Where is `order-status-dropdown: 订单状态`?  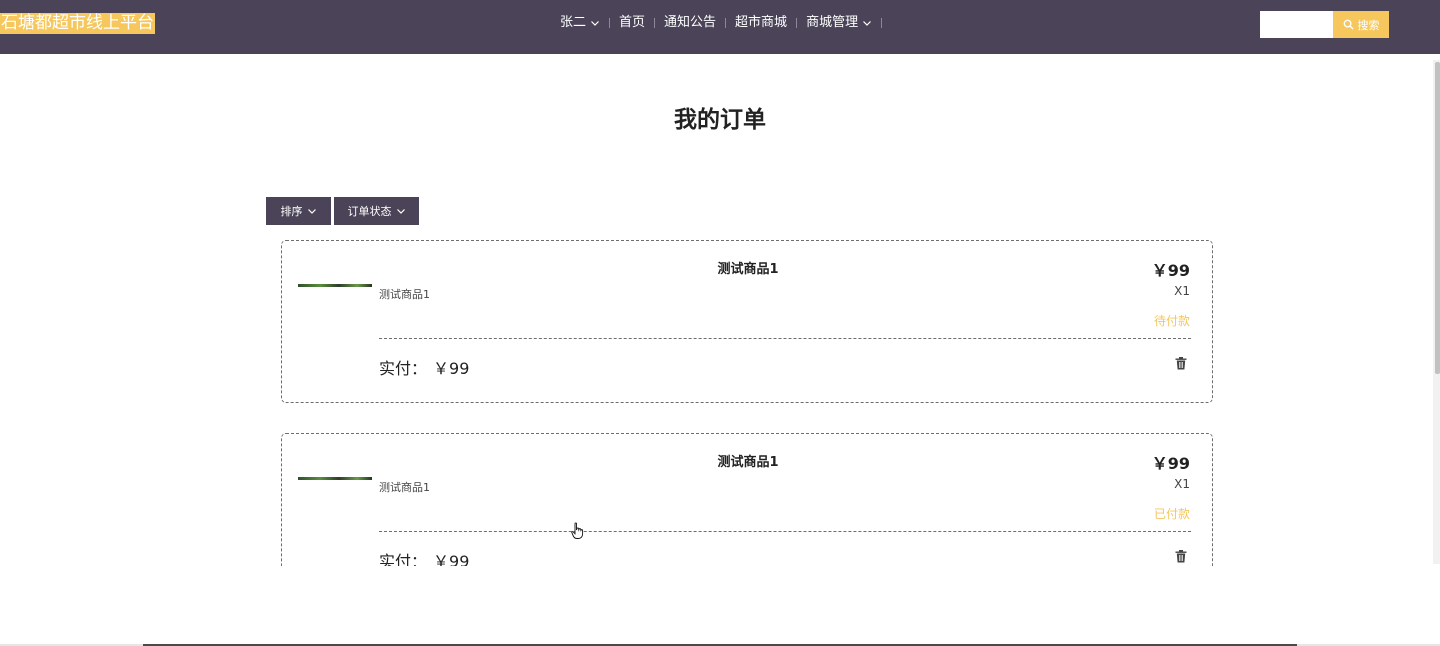 order-status-dropdown: 订单状态 is located at coordinates (376, 211).